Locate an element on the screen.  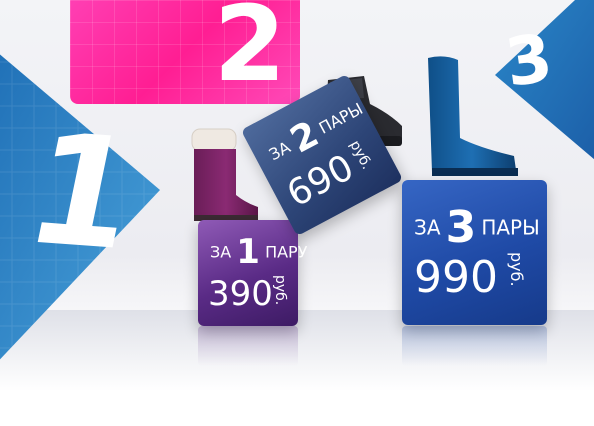
blue-boot-image is located at coordinates (473, 116).